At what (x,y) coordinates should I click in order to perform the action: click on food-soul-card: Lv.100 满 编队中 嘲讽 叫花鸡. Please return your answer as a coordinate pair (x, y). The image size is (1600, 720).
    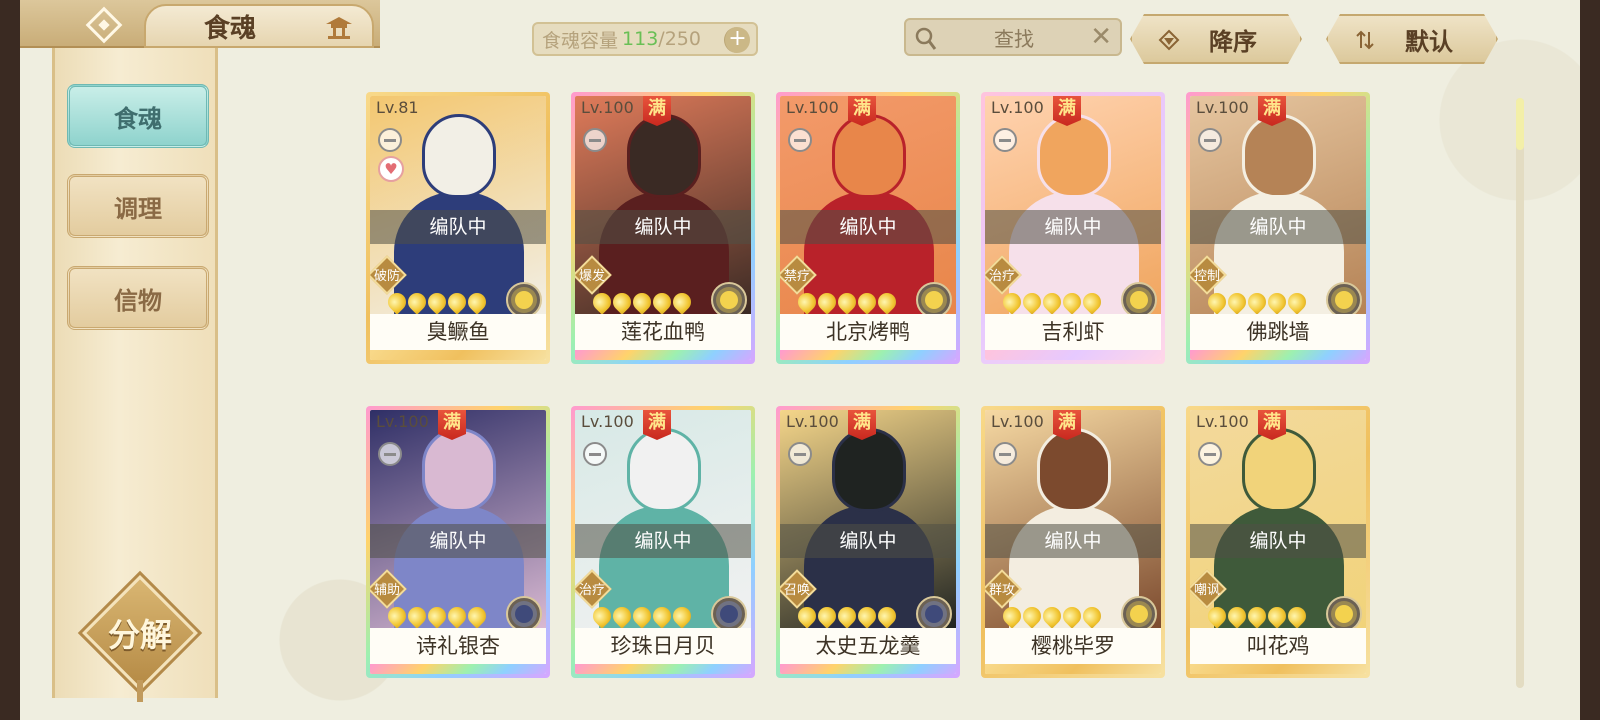
    Looking at the image, I should click on (1278, 542).